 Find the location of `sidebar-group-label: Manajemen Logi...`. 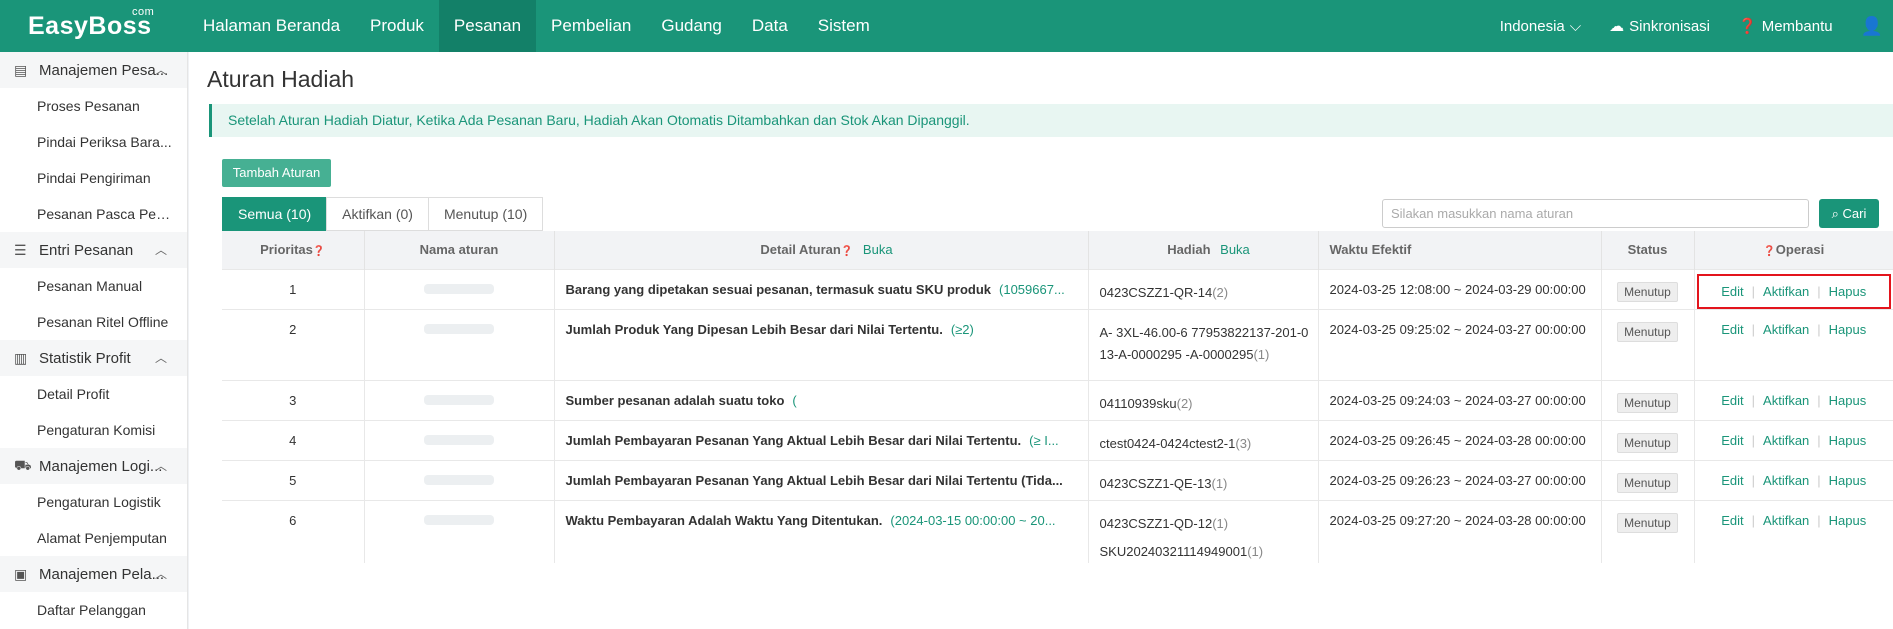

sidebar-group-label: Manajemen Logi... is located at coordinates (101, 466).